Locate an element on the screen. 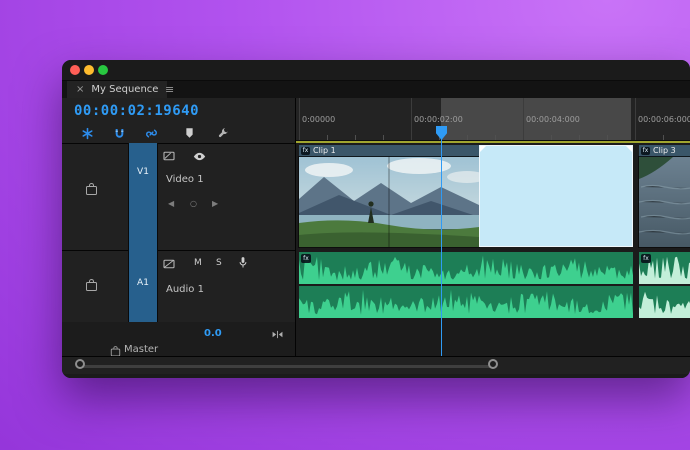 The width and height of the screenshot is (690, 450). close-window-button is located at coordinates (75, 70).